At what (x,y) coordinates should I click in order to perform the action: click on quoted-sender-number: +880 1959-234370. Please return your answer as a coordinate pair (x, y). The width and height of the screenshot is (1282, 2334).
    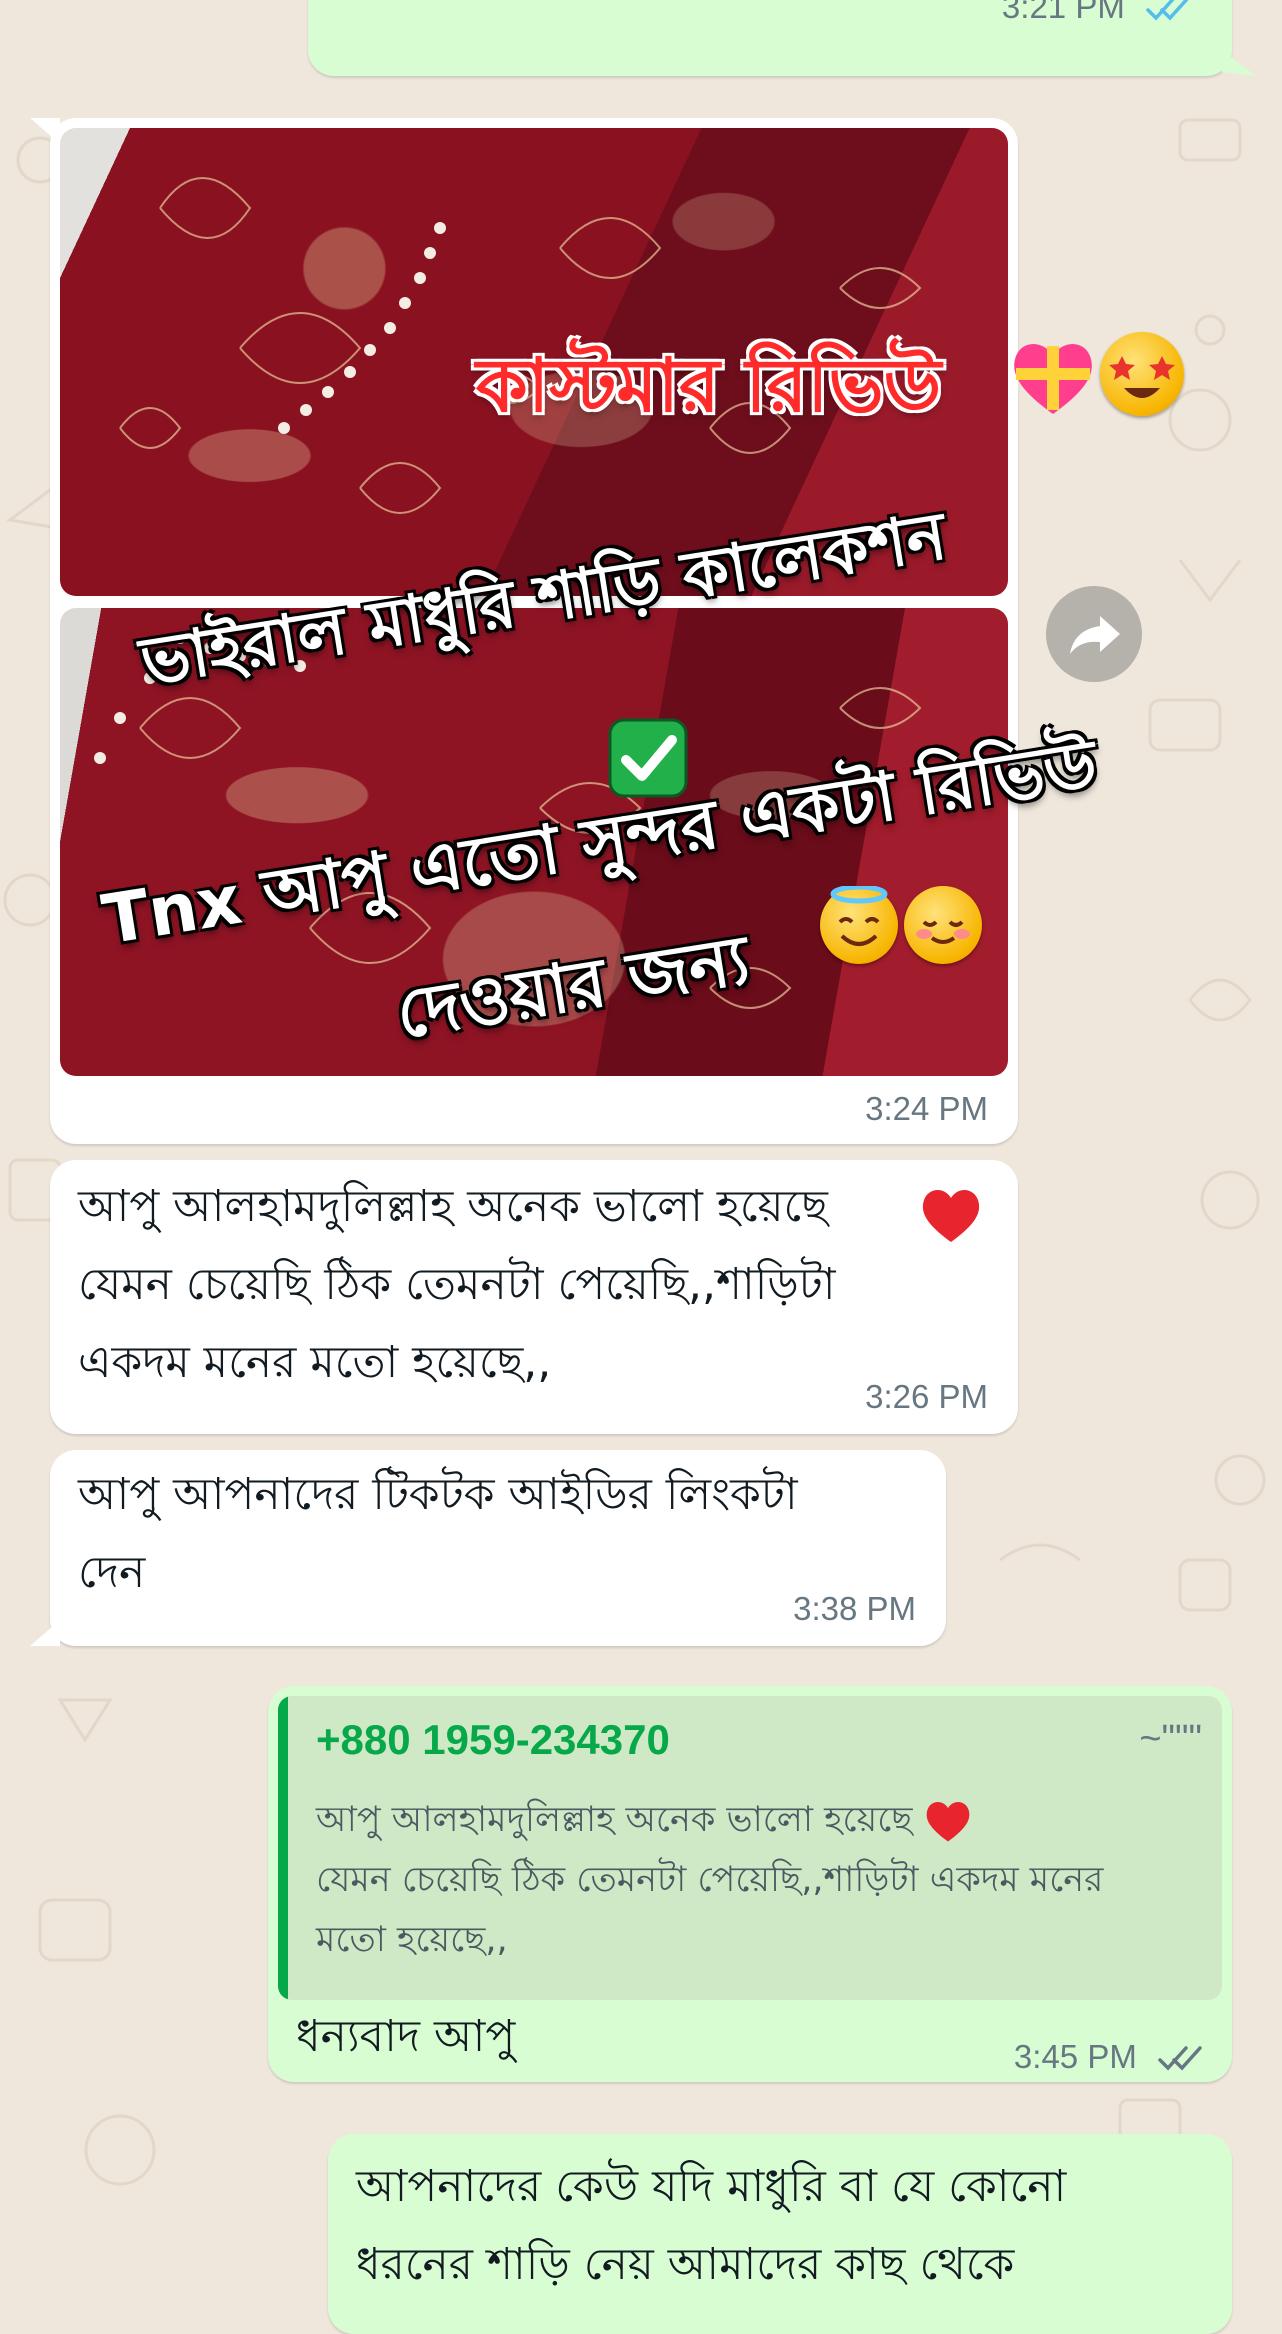
    Looking at the image, I should click on (493, 1739).